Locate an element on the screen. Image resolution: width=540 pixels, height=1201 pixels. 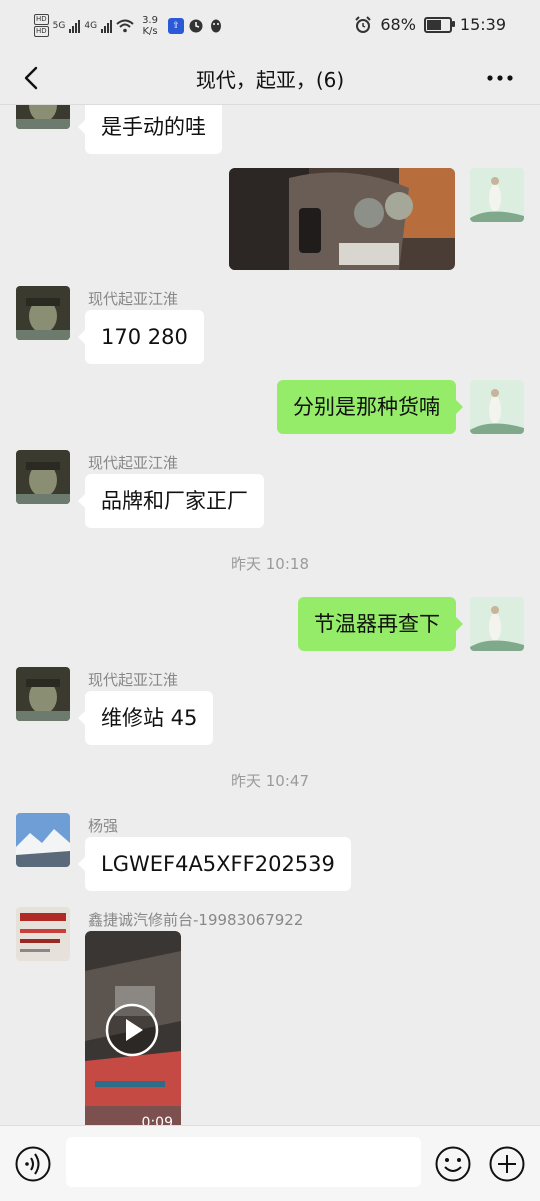
app-notification-icon: ⇧ is located at coordinates (175, 25).